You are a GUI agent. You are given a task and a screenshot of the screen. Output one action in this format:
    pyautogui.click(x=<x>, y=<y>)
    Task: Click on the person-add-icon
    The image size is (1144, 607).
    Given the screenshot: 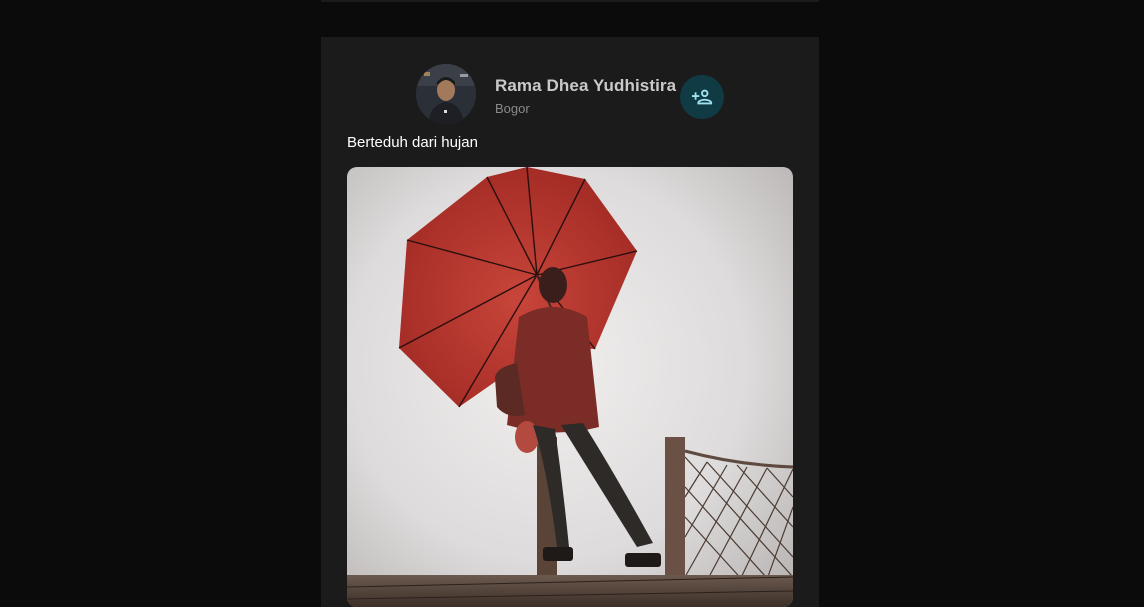 What is the action you would take?
    pyautogui.click(x=702, y=97)
    